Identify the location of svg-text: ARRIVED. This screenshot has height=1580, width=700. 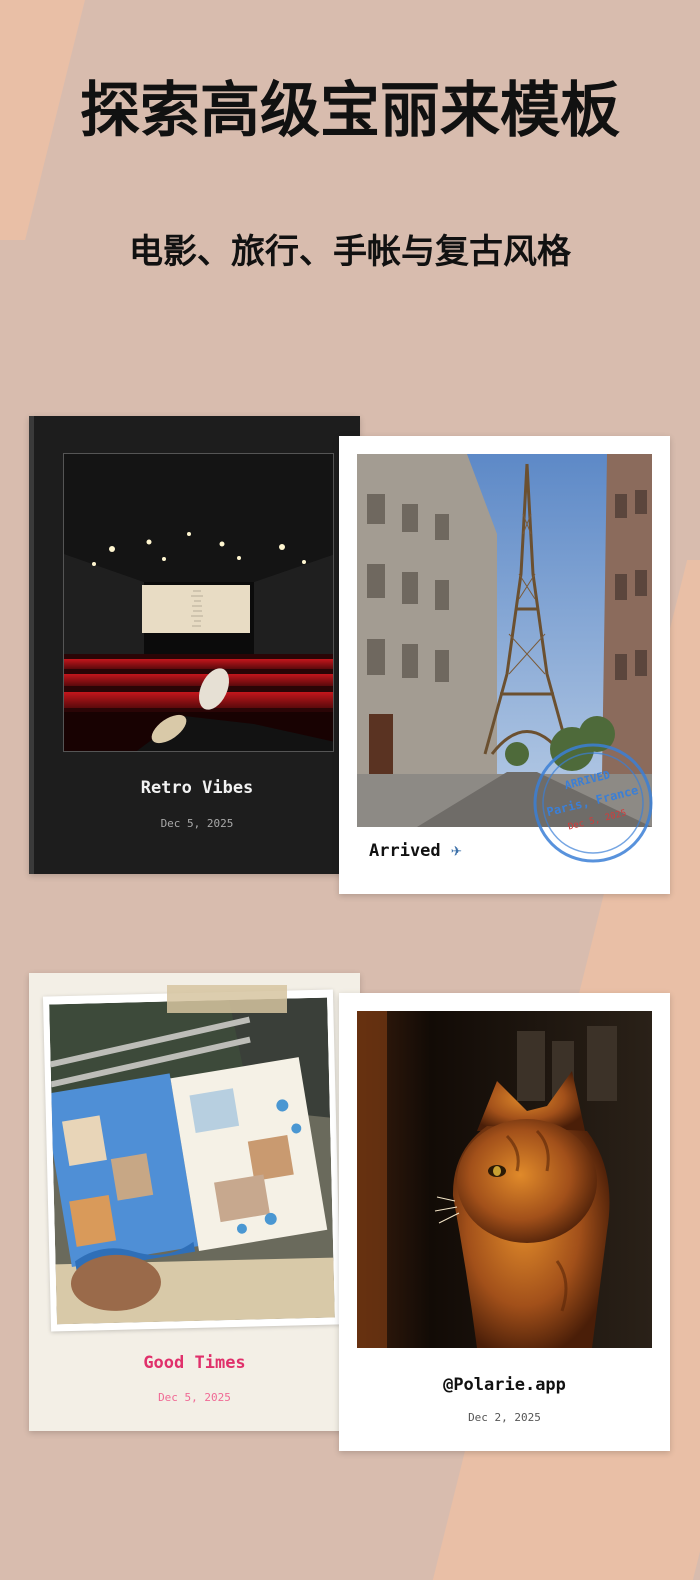
(587, 780).